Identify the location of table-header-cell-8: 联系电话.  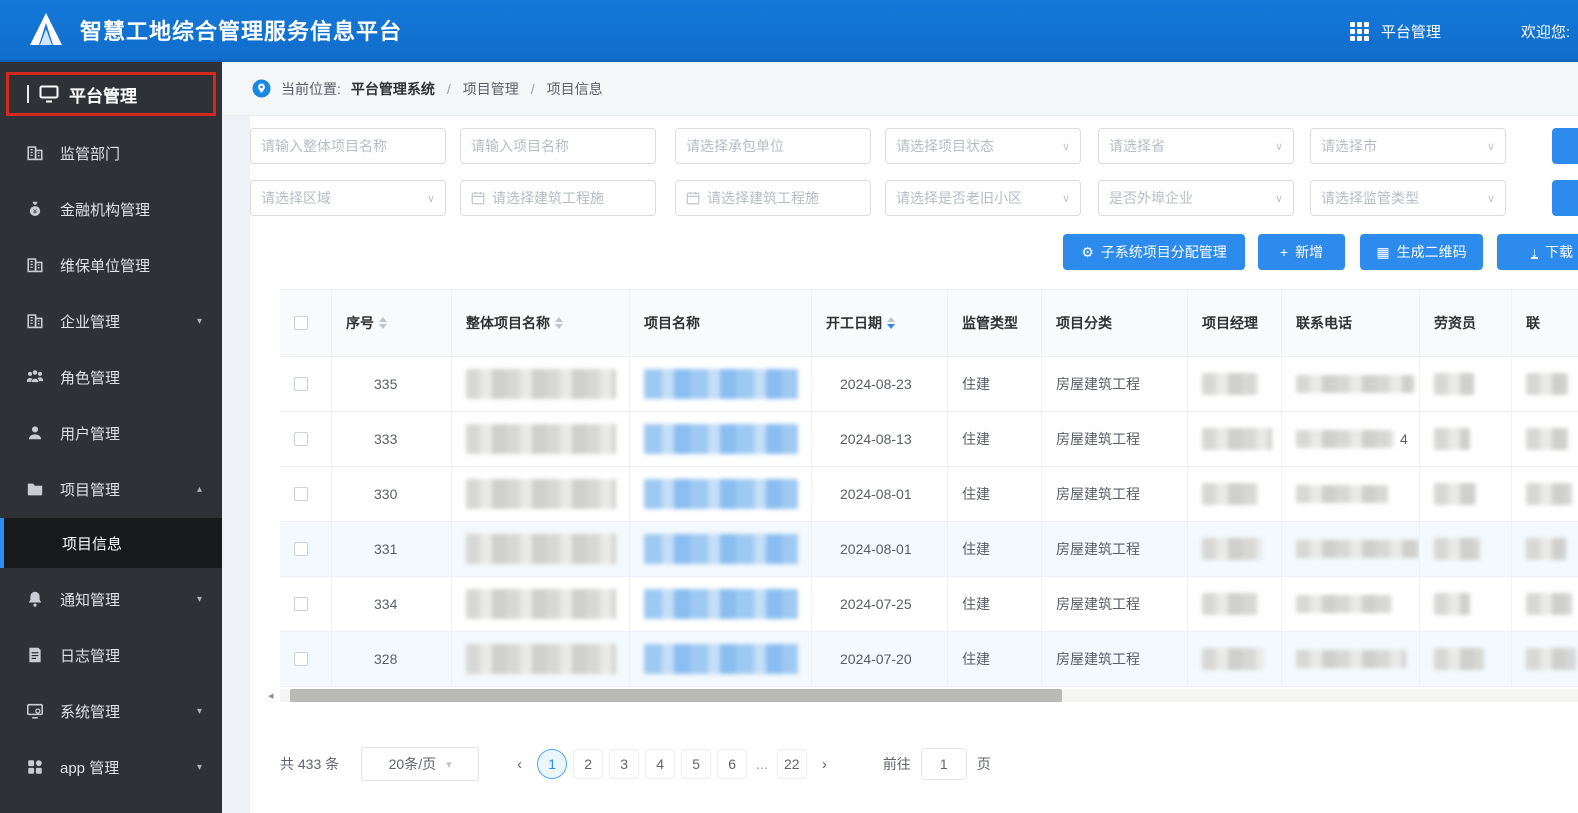
(1351, 323).